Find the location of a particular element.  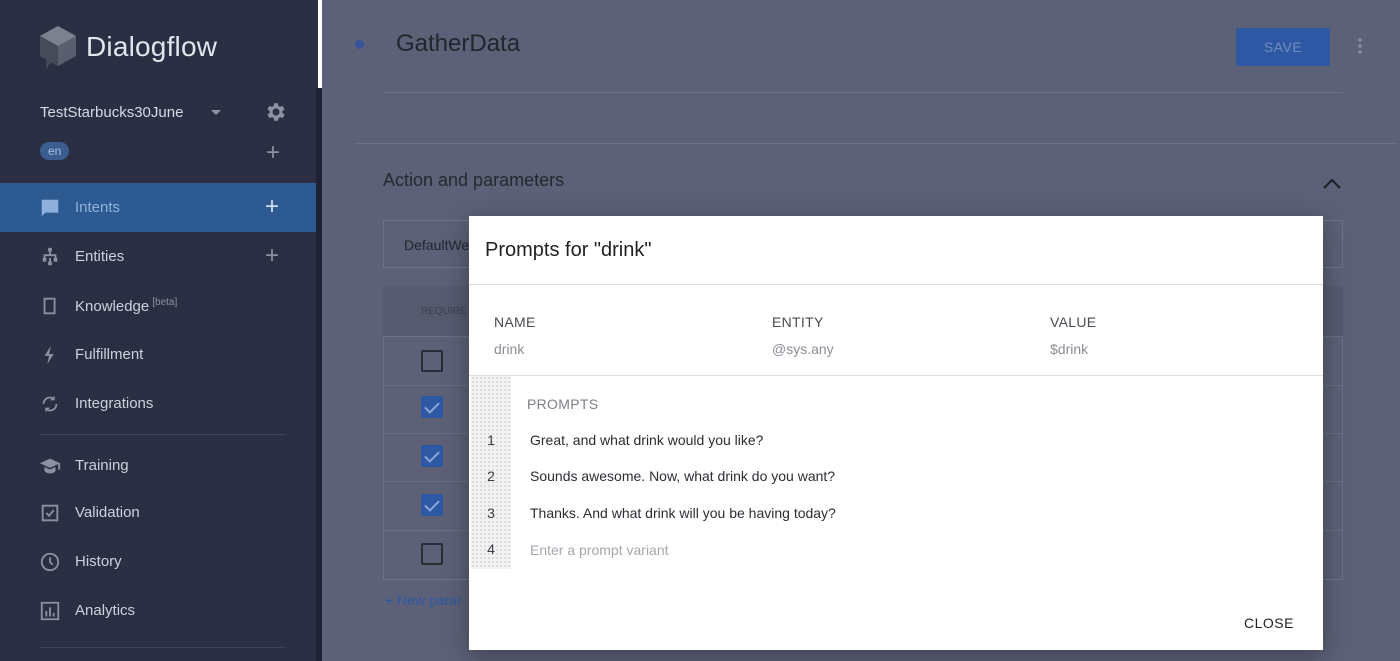

sidebar-item-validation: Validation is located at coordinates (159, 512).